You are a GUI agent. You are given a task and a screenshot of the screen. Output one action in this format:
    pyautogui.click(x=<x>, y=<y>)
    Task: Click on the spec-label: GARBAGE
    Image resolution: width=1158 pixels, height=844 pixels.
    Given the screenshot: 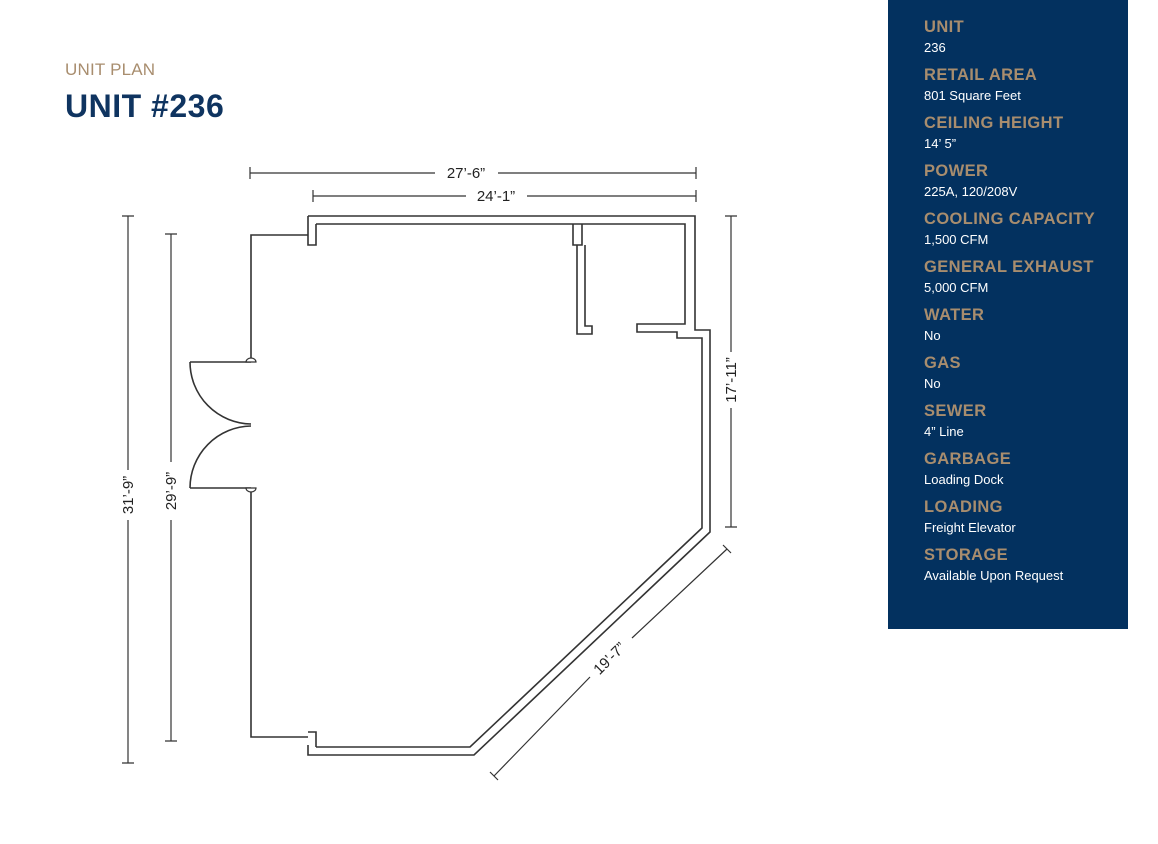 What is the action you would take?
    pyautogui.click(x=968, y=459)
    